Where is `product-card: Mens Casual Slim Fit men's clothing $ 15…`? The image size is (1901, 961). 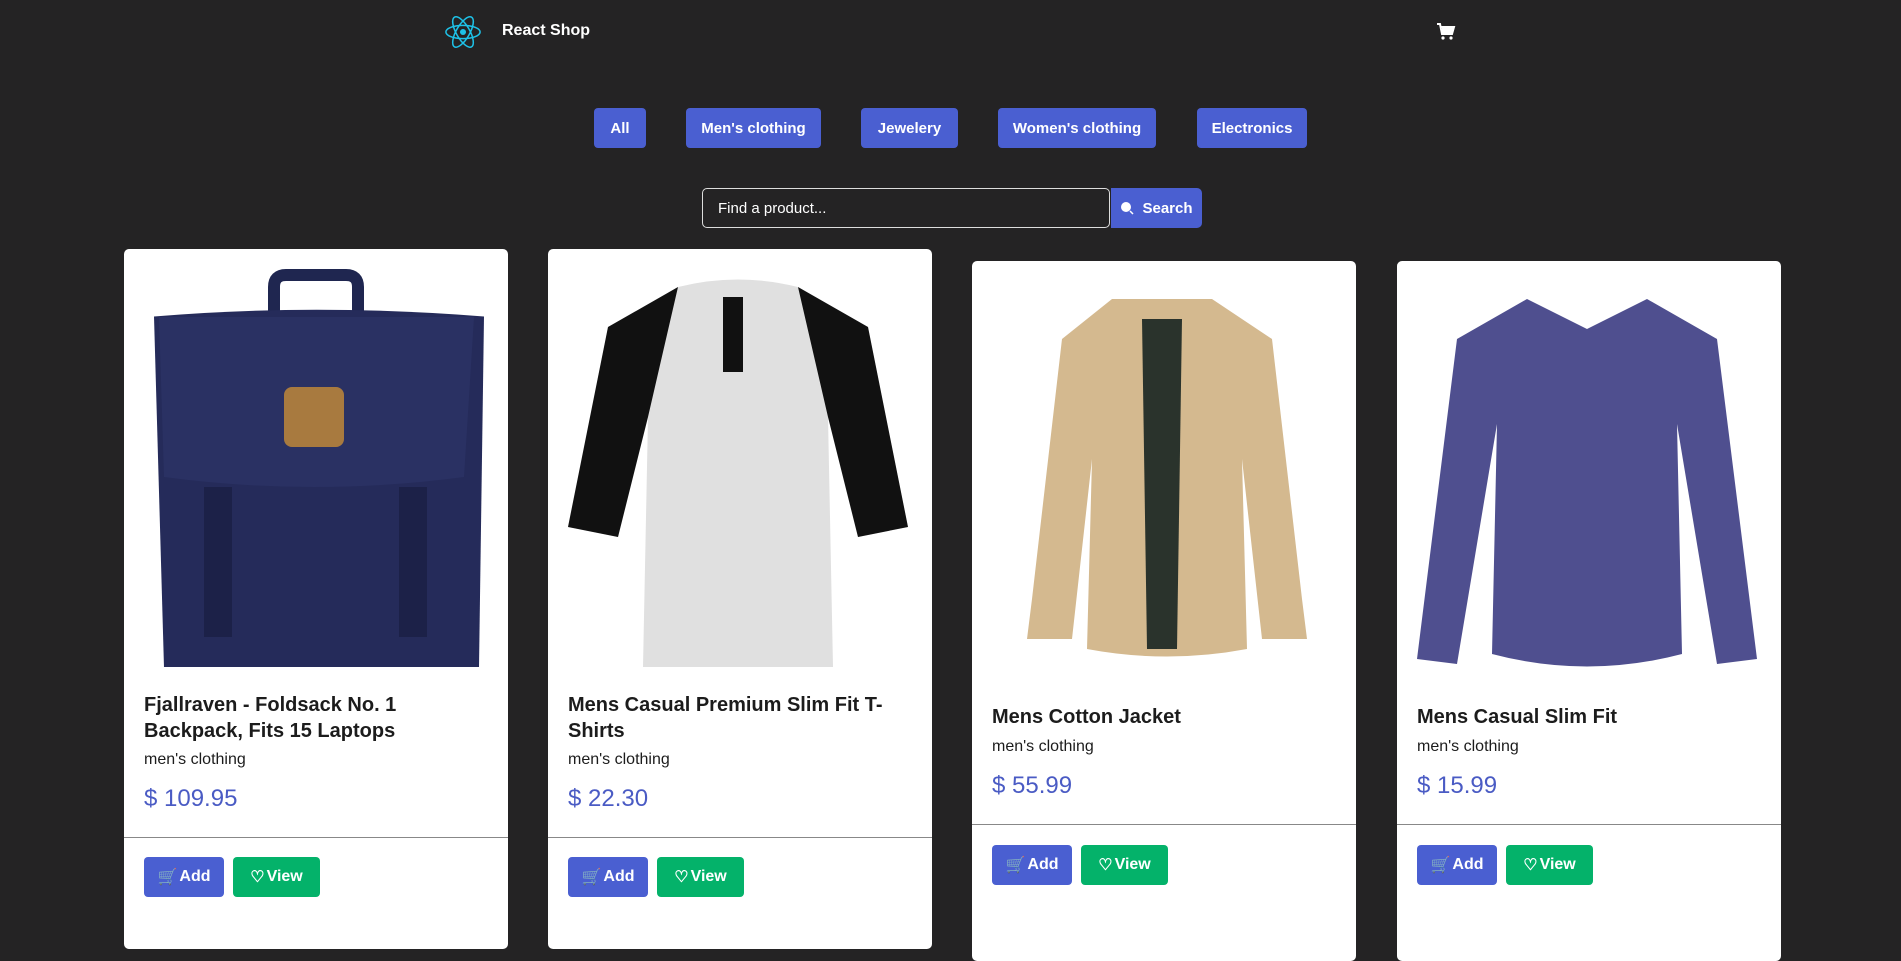
product-card: Mens Casual Slim Fit men's clothing $ 15… is located at coordinates (1589, 611).